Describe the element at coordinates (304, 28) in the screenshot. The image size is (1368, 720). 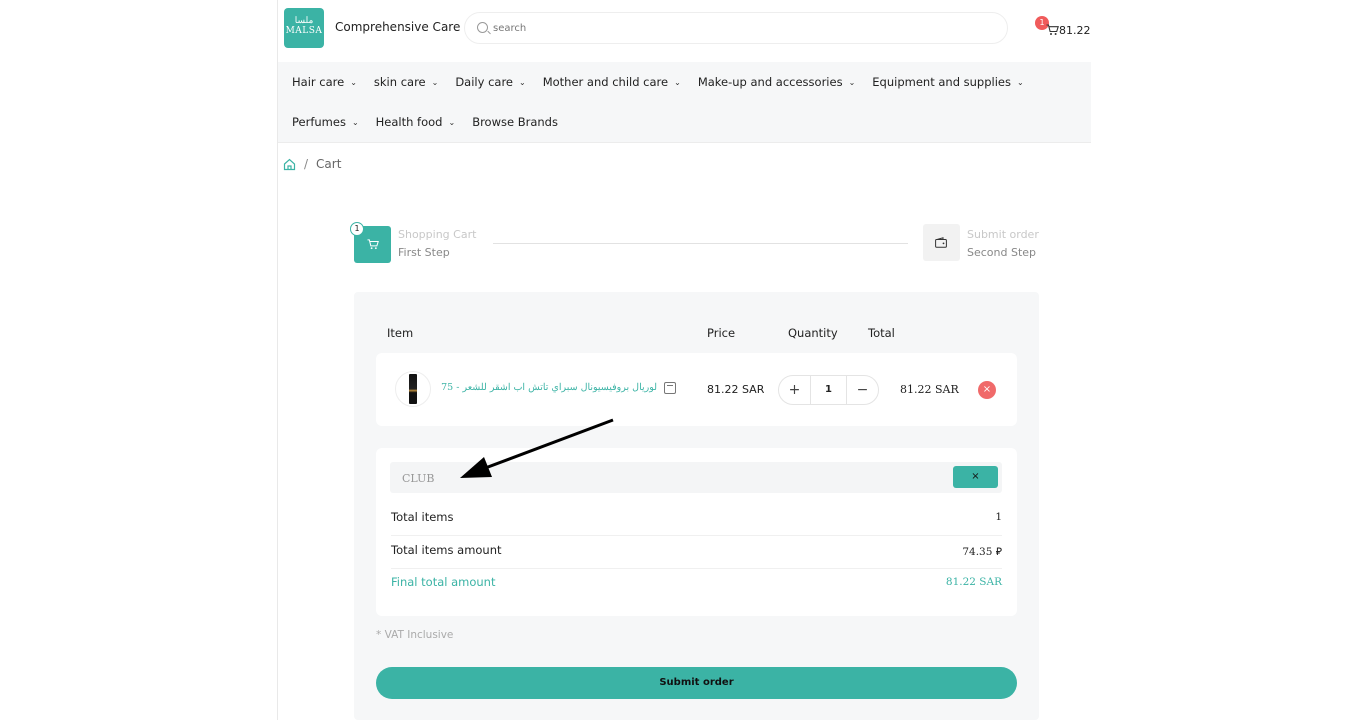
I see `site-logo: ملسا MALSA` at that location.